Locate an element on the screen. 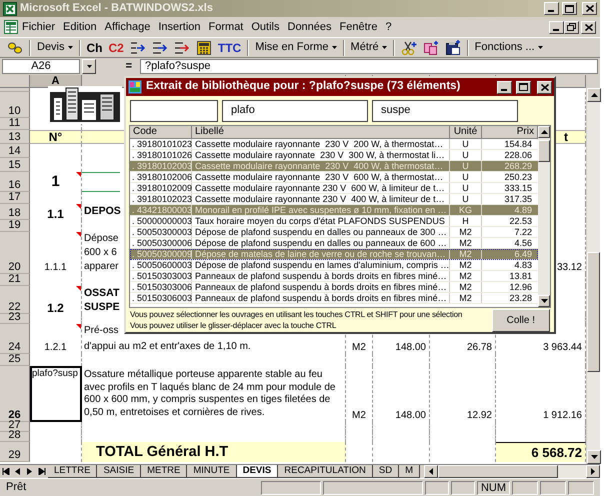  sheet-tab: M is located at coordinates (409, 471).